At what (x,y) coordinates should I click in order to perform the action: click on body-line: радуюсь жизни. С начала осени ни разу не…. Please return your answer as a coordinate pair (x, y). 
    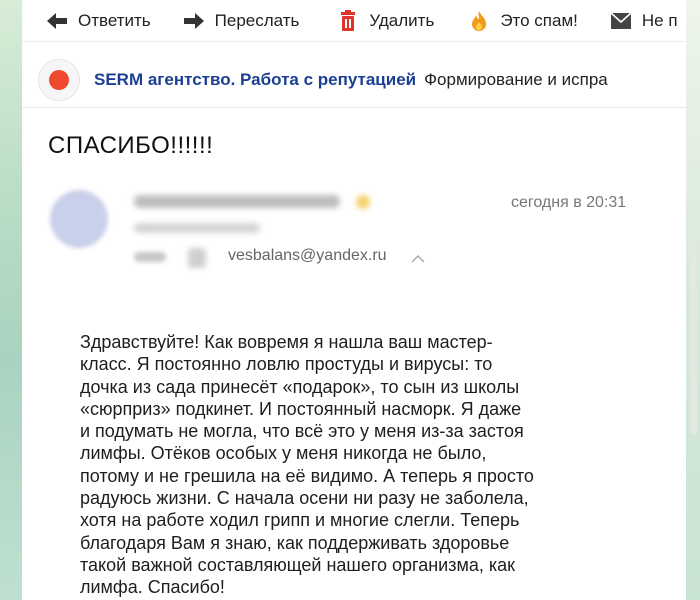
    Looking at the image, I should click on (304, 498).